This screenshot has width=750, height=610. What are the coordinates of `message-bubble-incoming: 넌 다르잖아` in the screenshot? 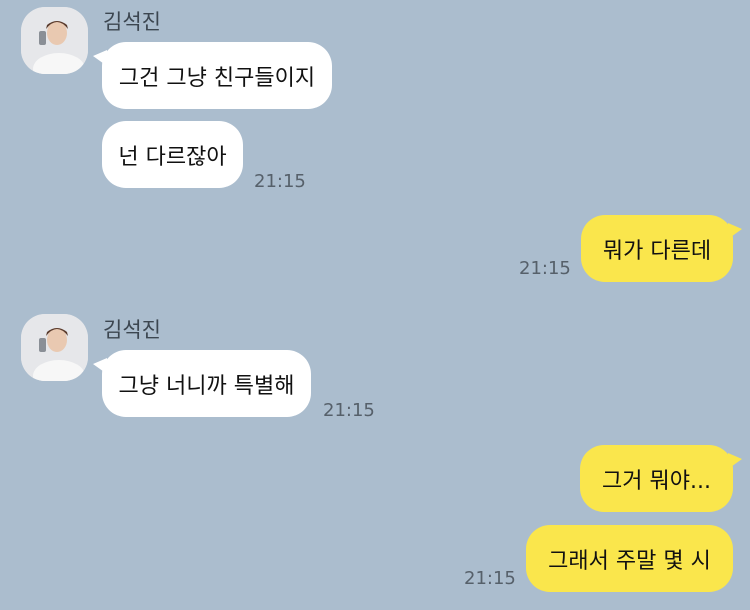 It's located at (172, 154).